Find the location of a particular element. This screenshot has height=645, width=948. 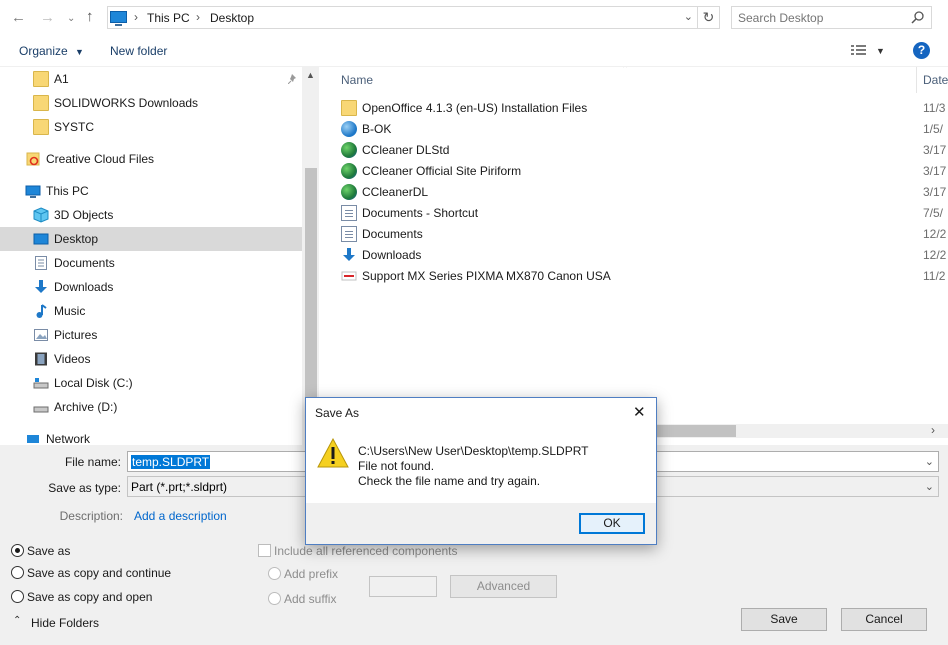

add-description-link: Add a description is located at coordinates (180, 516).